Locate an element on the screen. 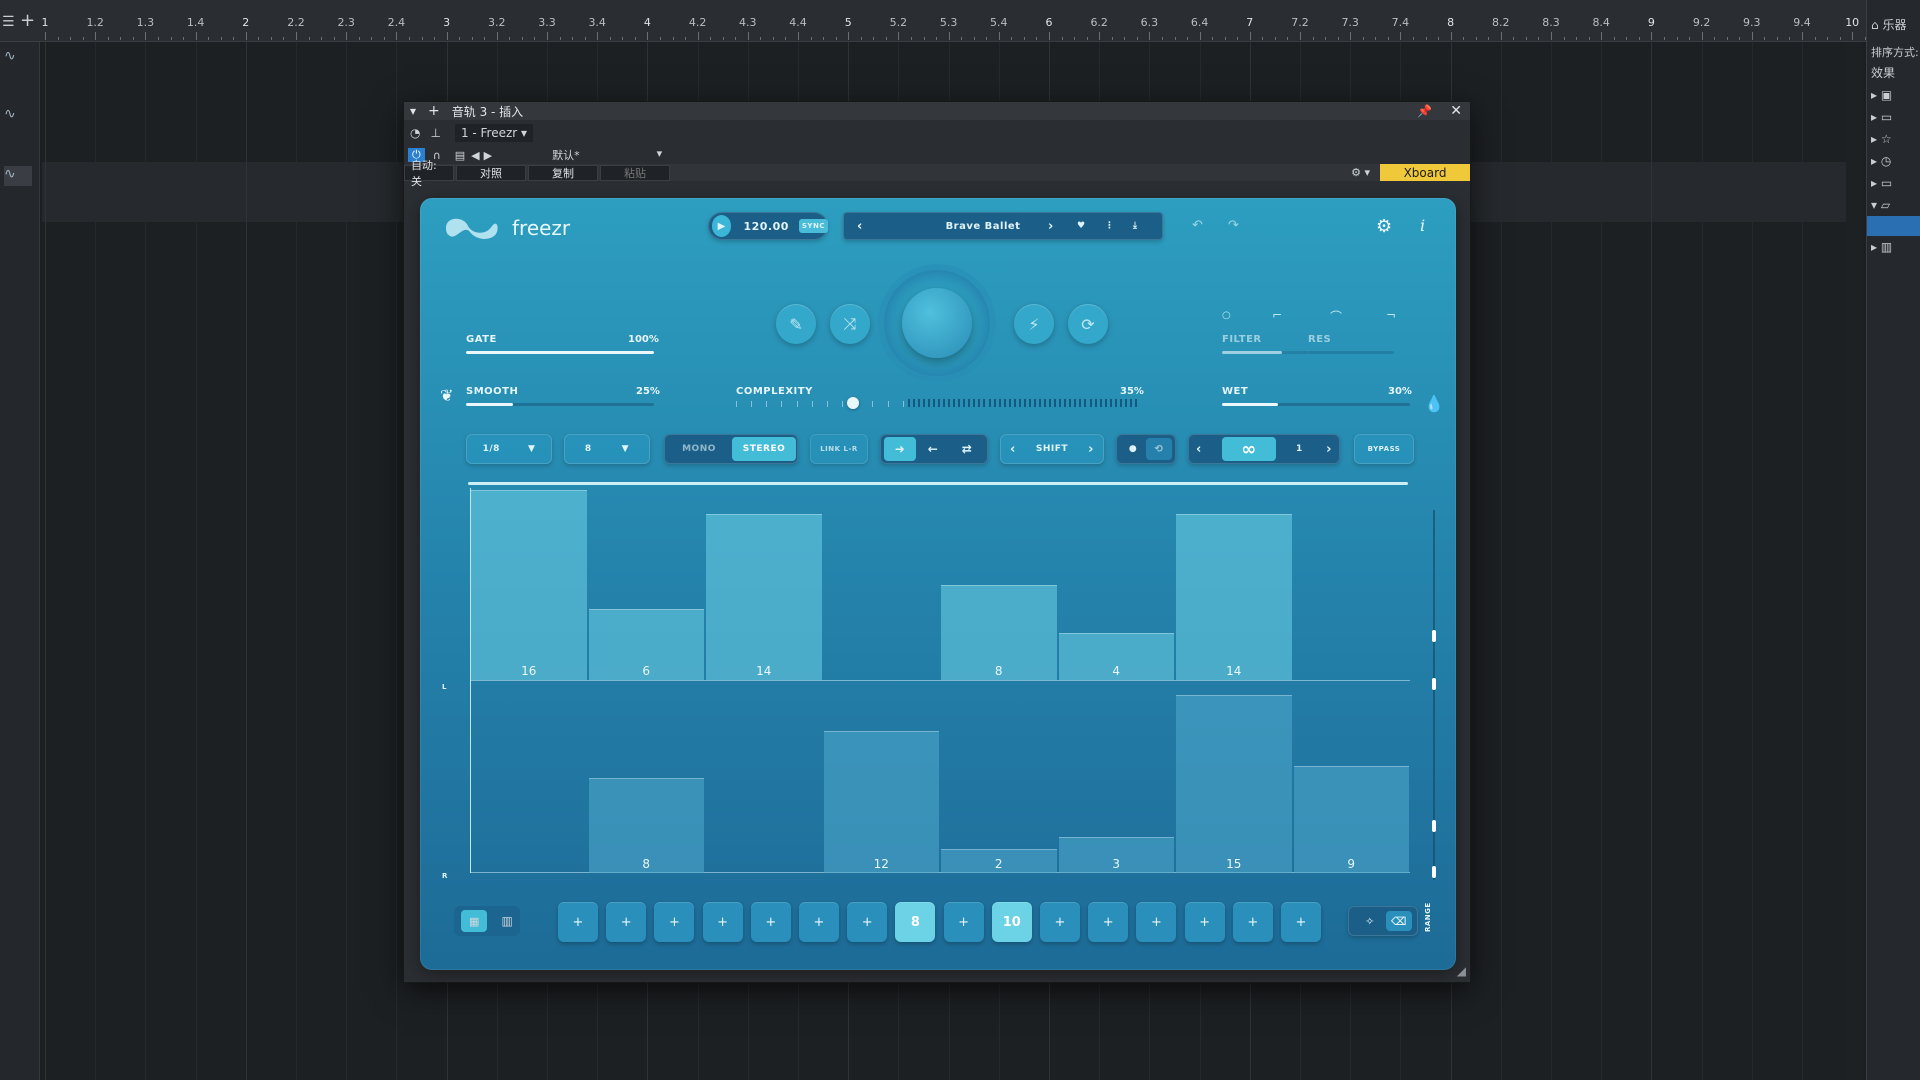 Image resolution: width=1920 pixels, height=1080 pixels. record-icon: ● is located at coordinates (1133, 449).